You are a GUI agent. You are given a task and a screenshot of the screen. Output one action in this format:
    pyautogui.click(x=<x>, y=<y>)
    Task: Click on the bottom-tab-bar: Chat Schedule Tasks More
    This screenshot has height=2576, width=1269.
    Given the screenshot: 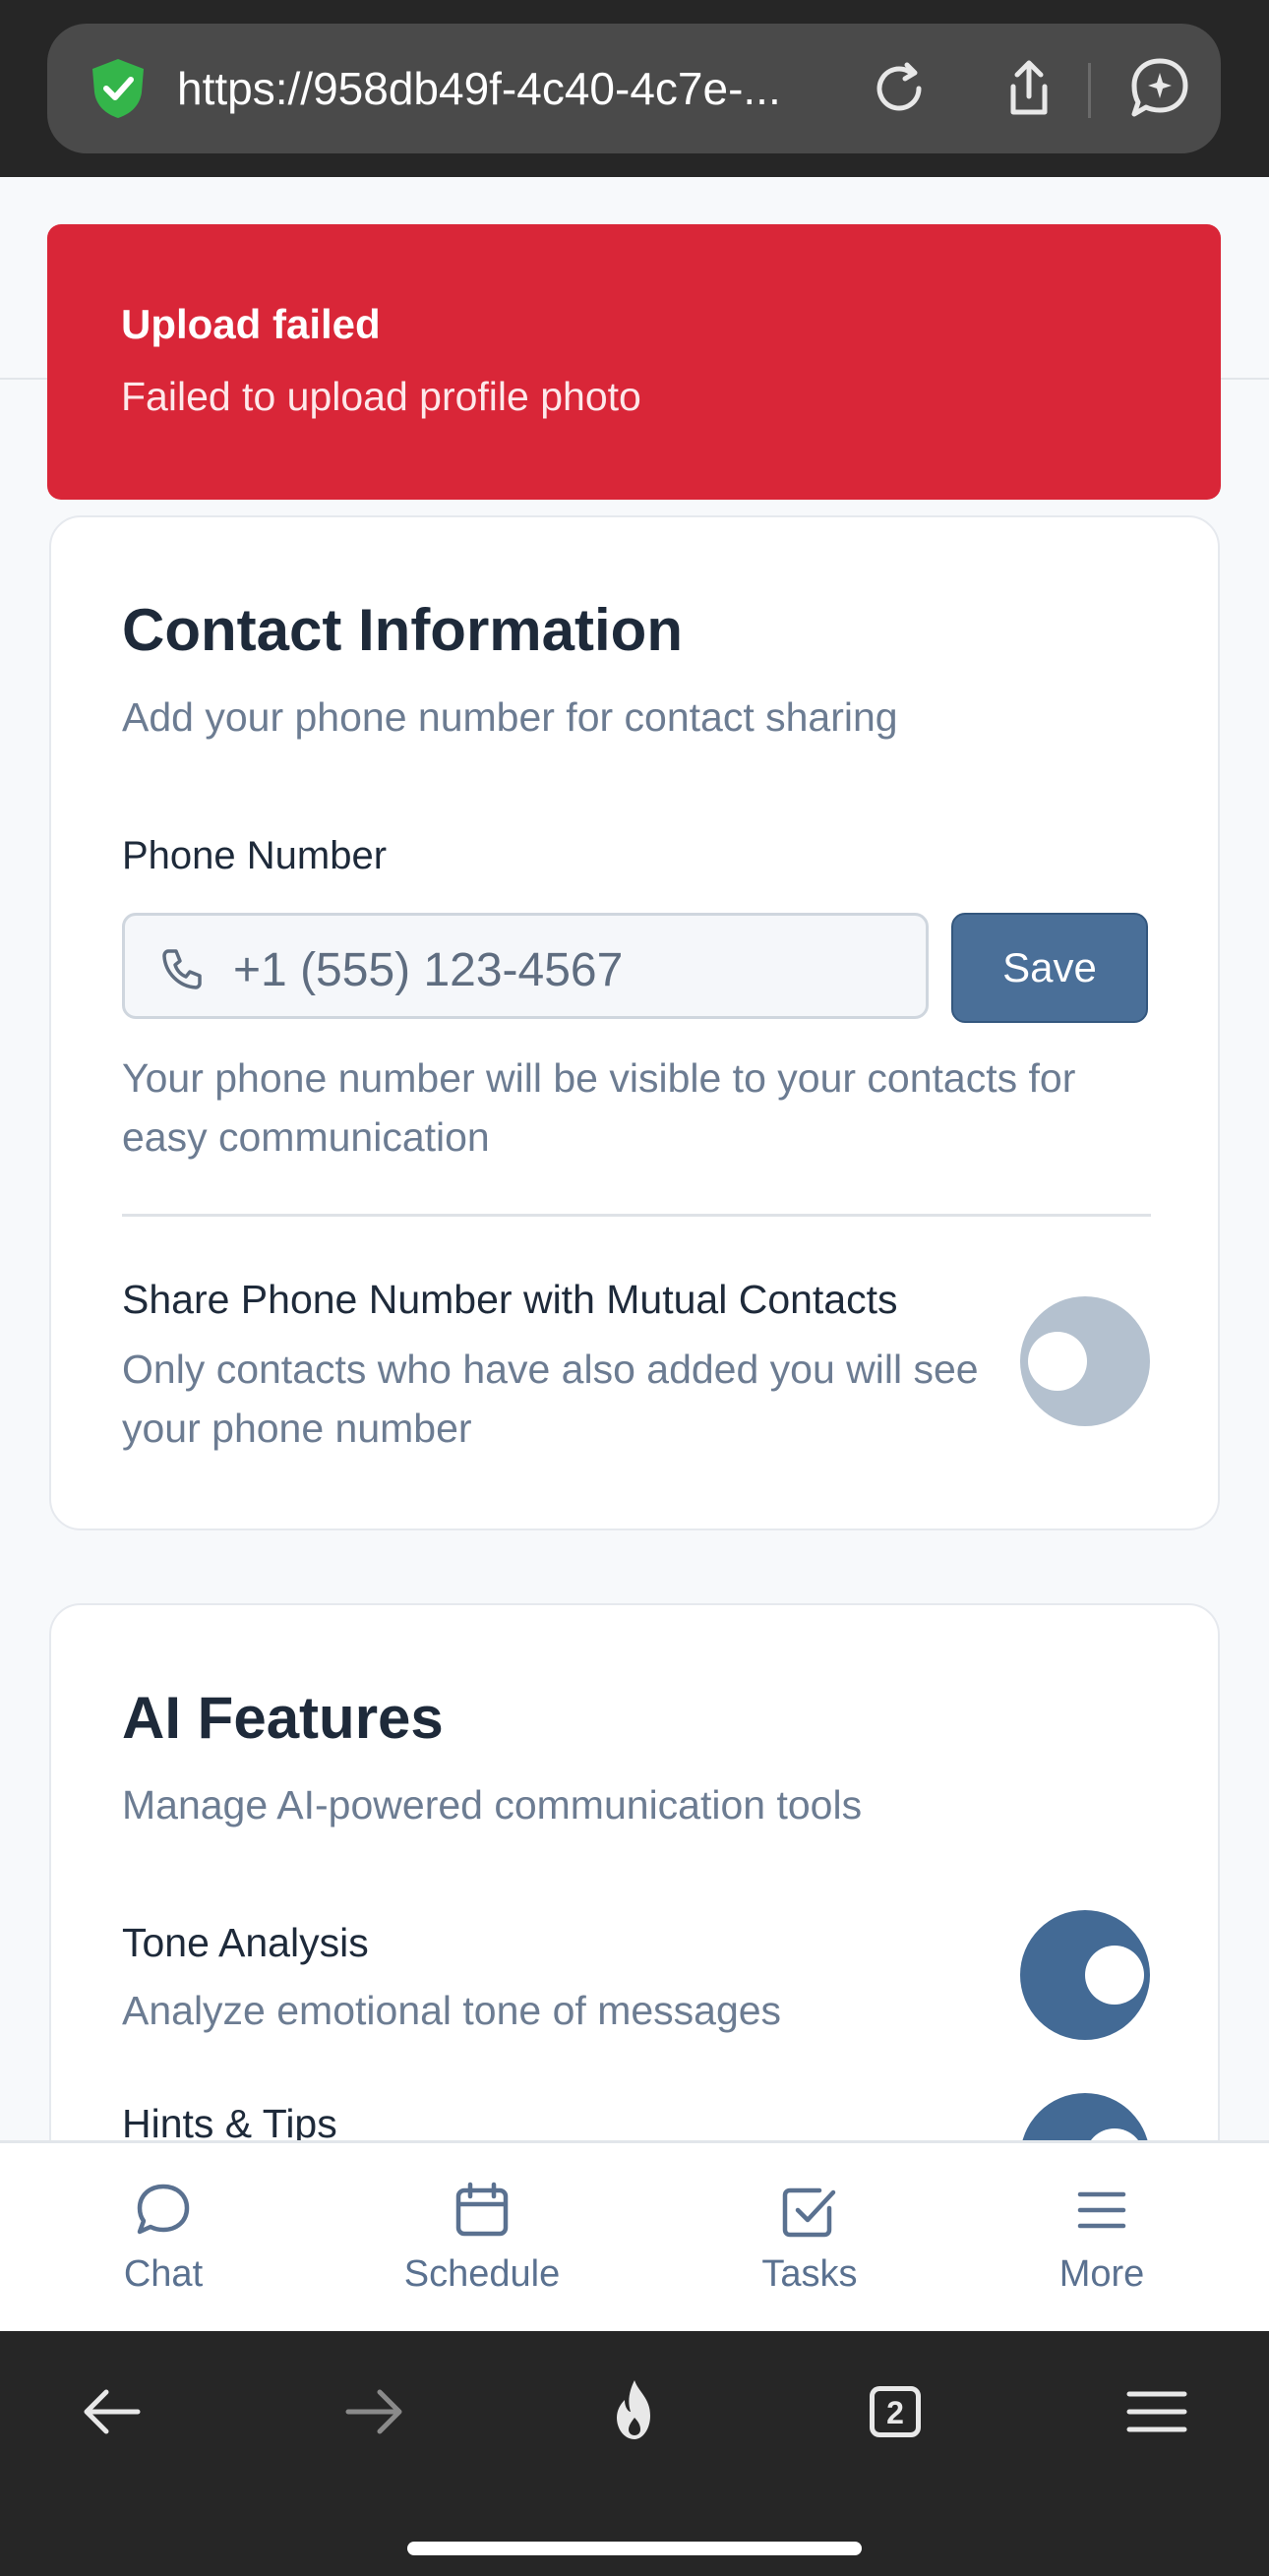 What is the action you would take?
    pyautogui.click(x=634, y=2235)
    